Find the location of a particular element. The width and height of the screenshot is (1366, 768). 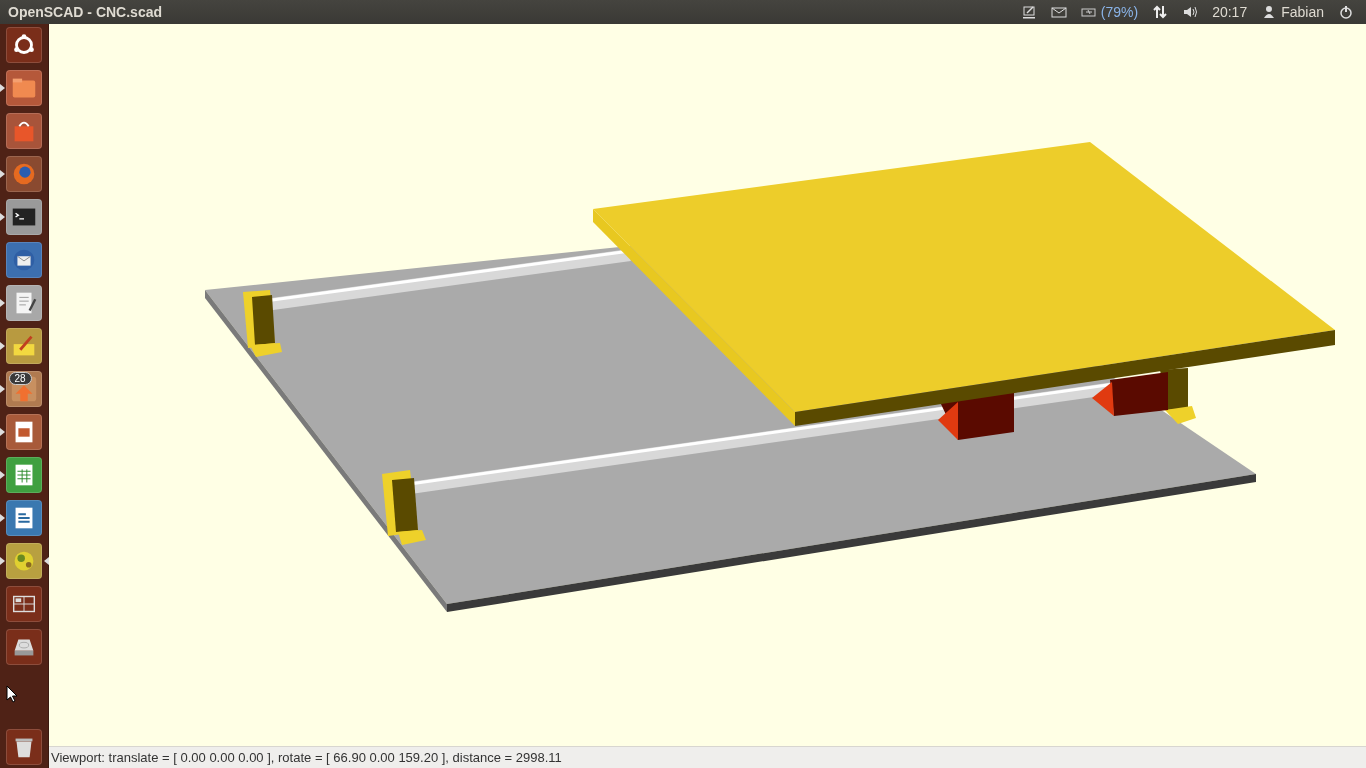

note-icon is located at coordinates (1028, 12).